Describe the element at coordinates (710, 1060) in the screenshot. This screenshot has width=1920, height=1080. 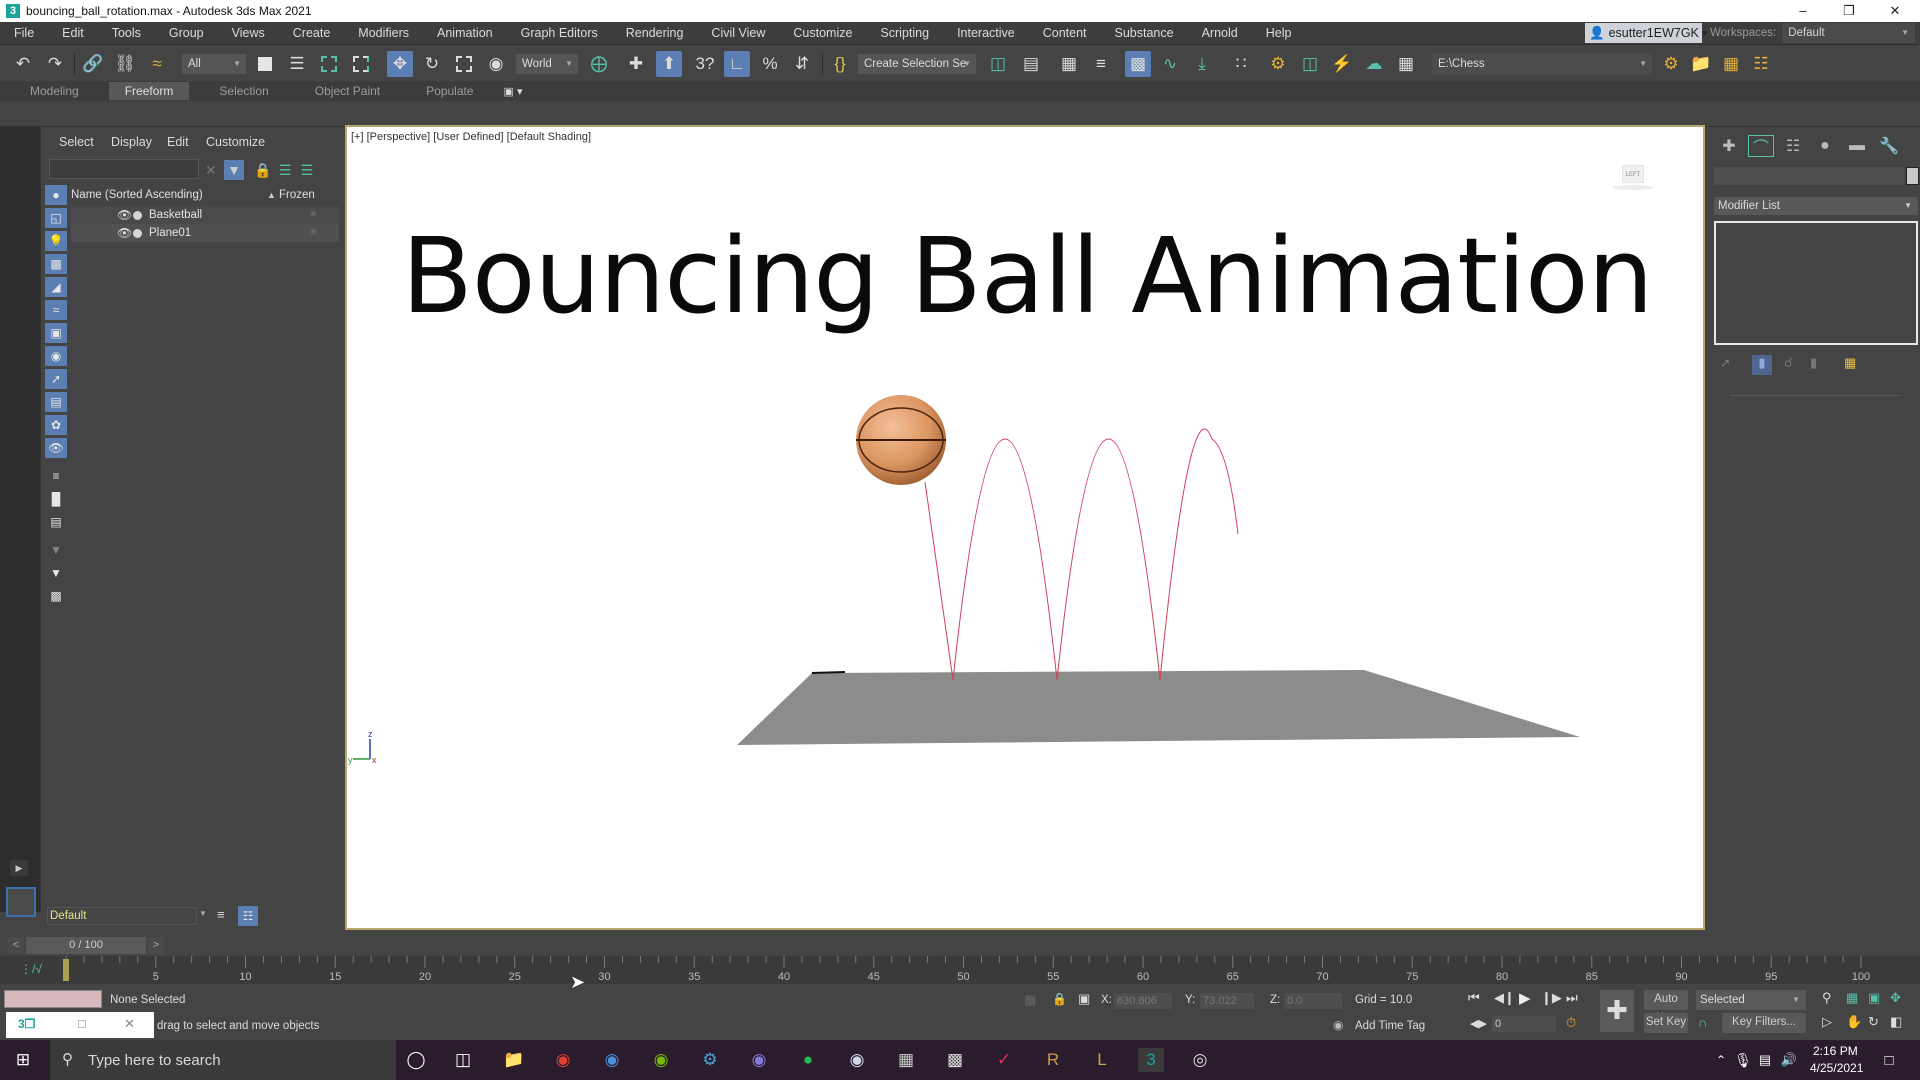
I see `steam-icon: ⚙` at that location.